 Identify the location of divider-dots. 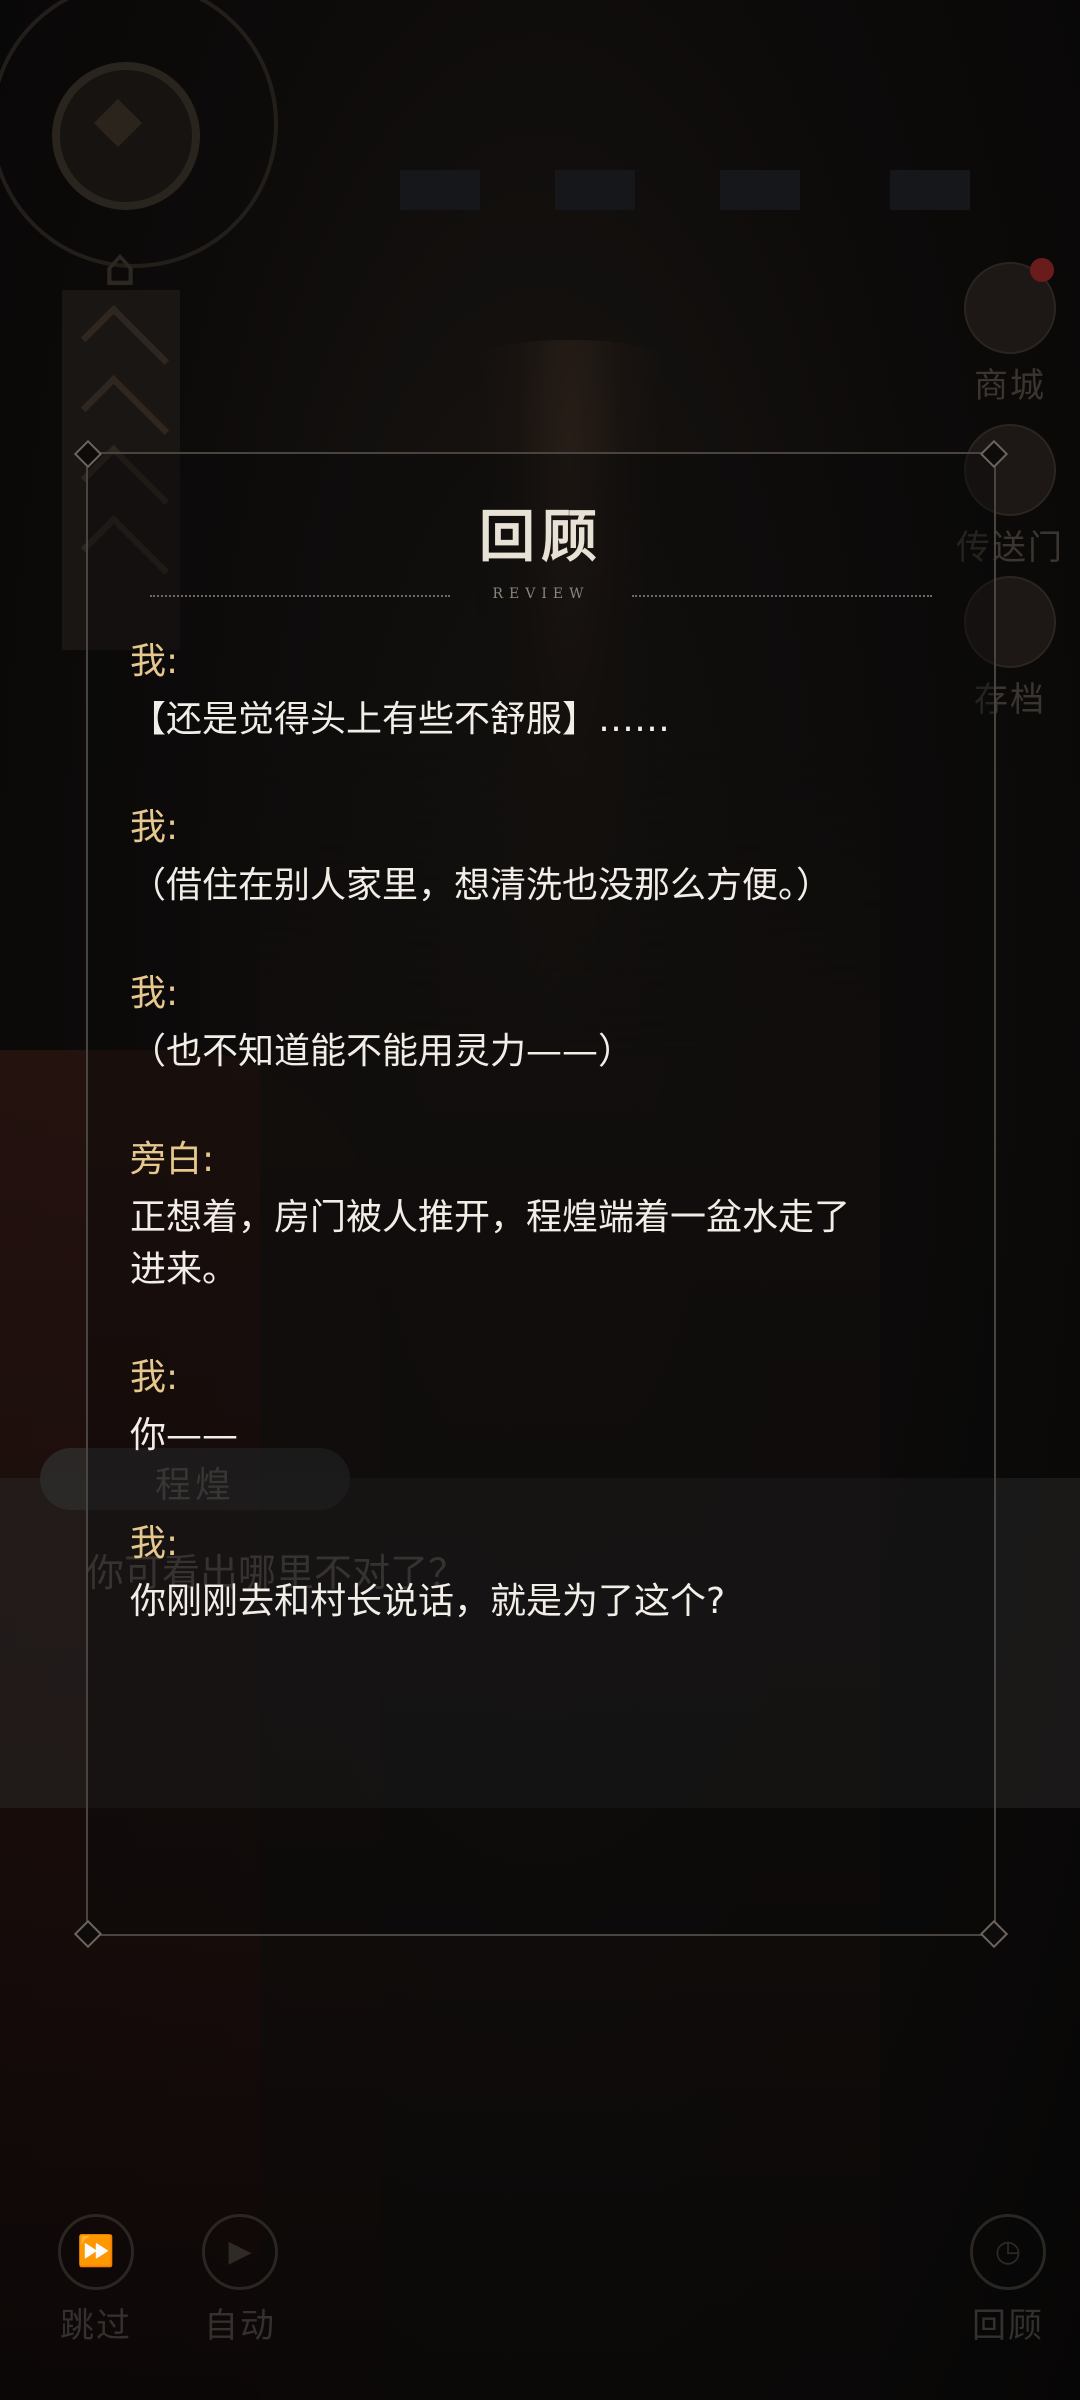
(782, 596).